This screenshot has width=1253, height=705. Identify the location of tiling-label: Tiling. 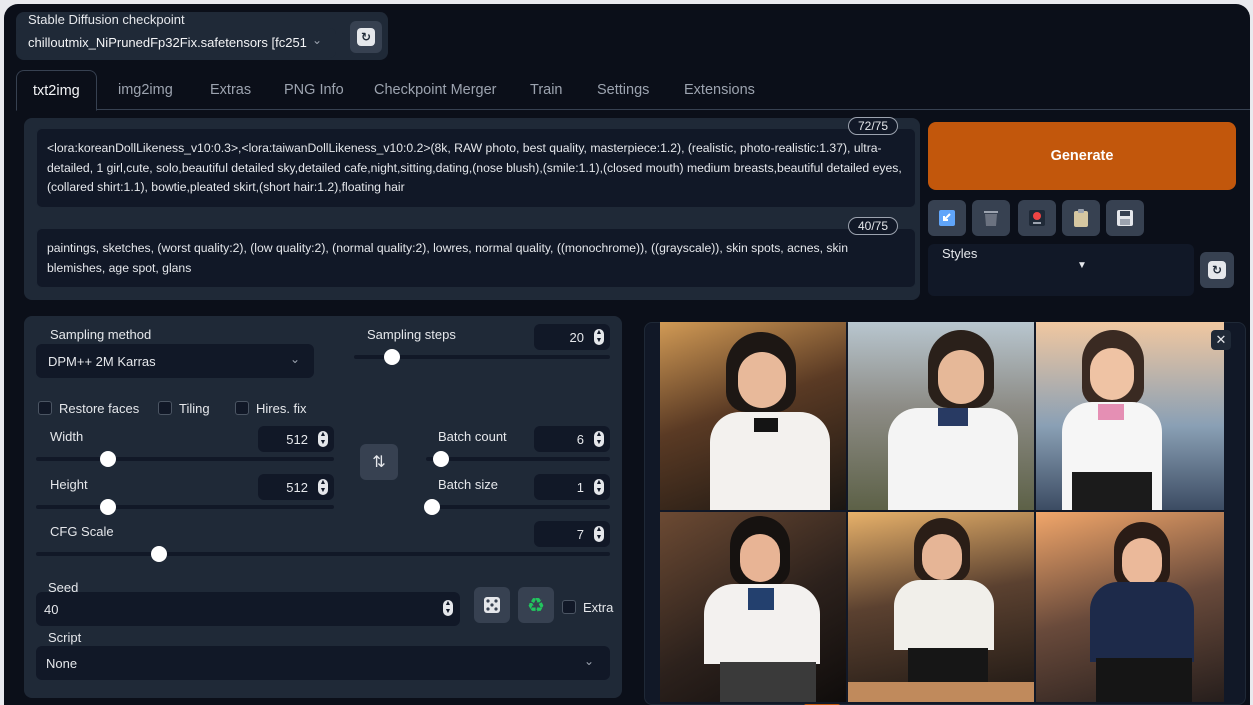
(194, 408).